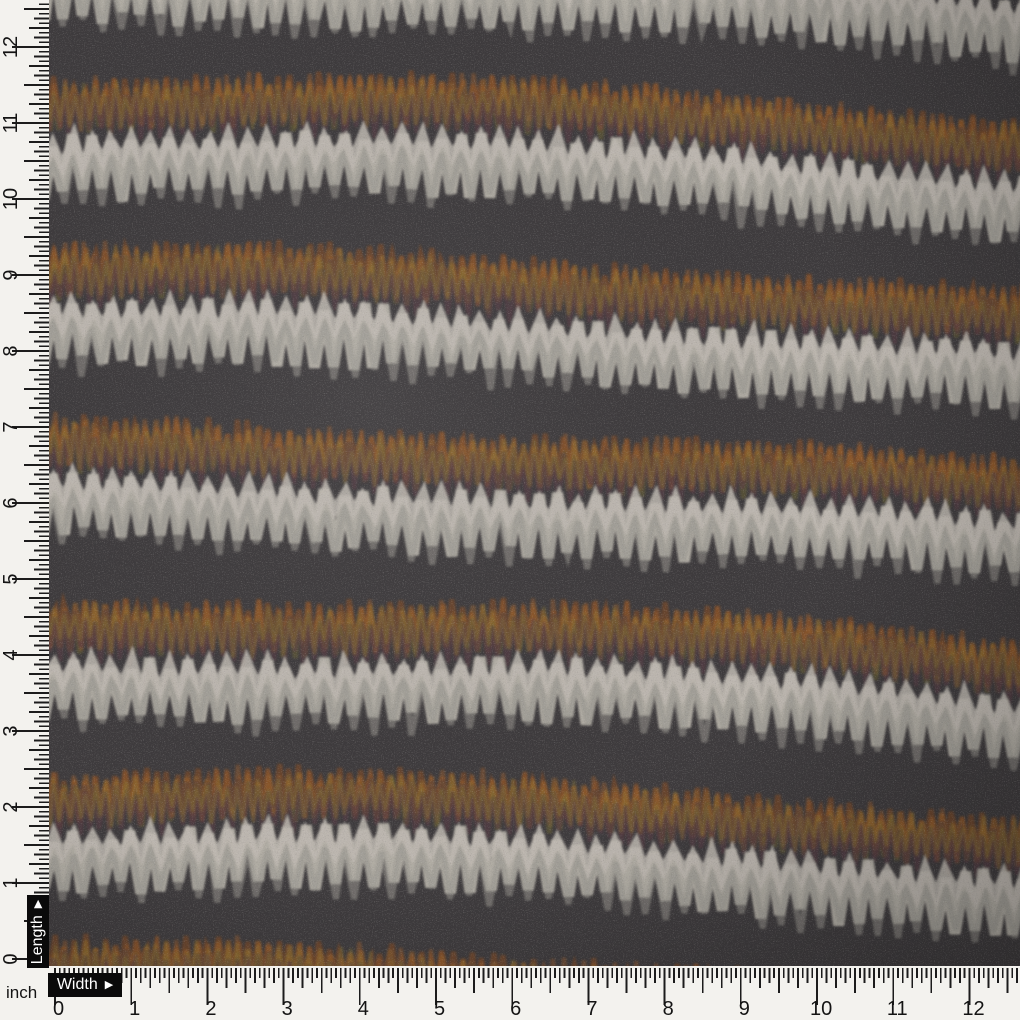 The height and width of the screenshot is (1020, 1020). Describe the element at coordinates (11, 655) in the screenshot. I see `length-inch-number: 4` at that location.